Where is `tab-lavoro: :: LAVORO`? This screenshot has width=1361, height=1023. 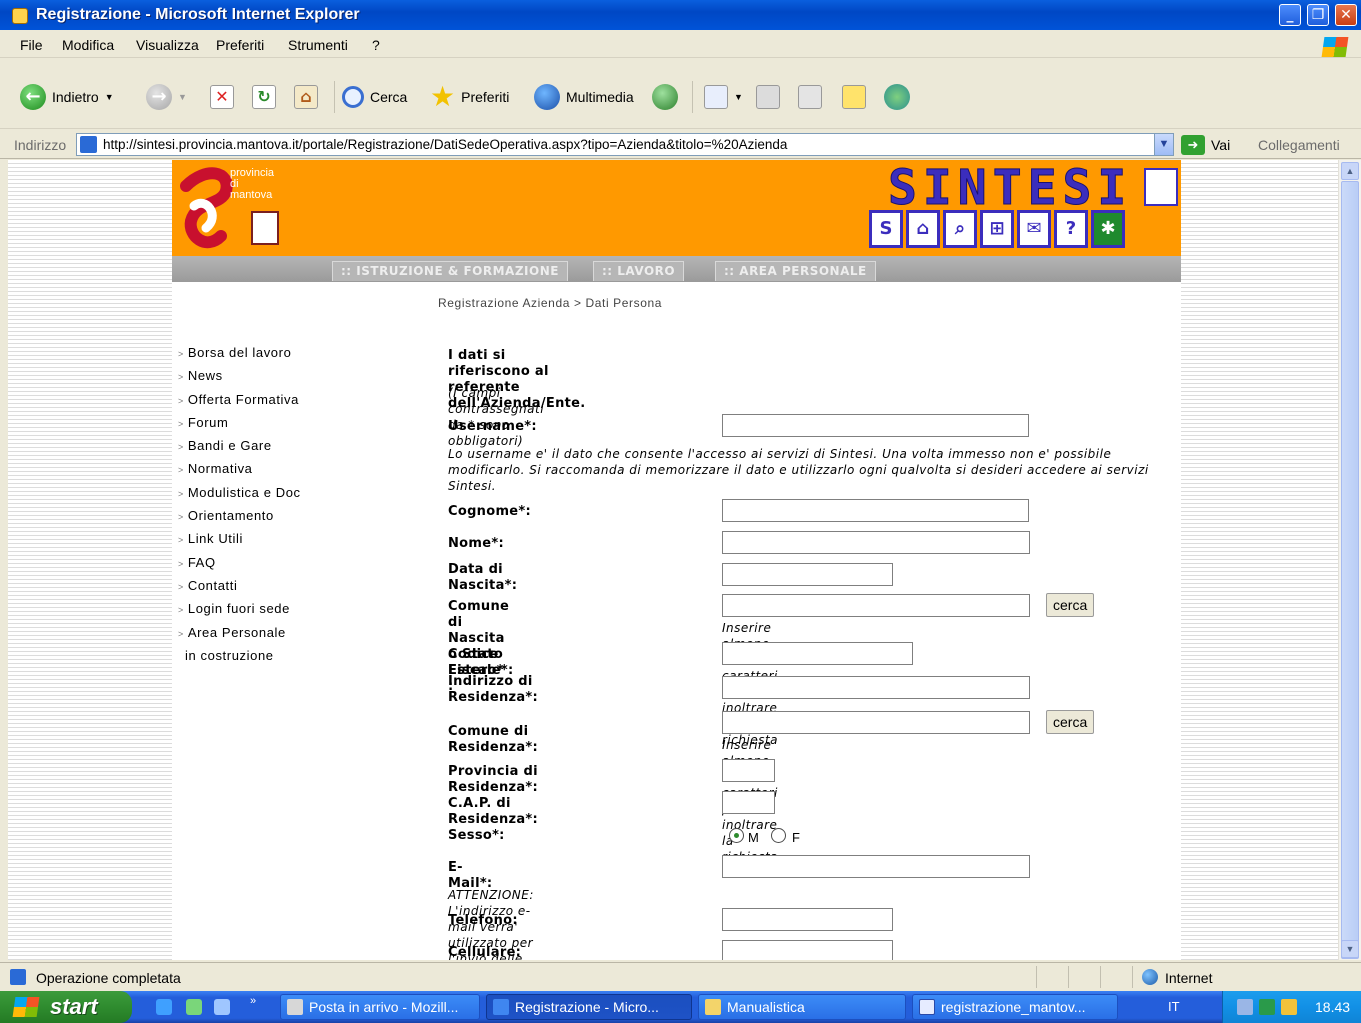 tab-lavoro: :: LAVORO is located at coordinates (639, 271).